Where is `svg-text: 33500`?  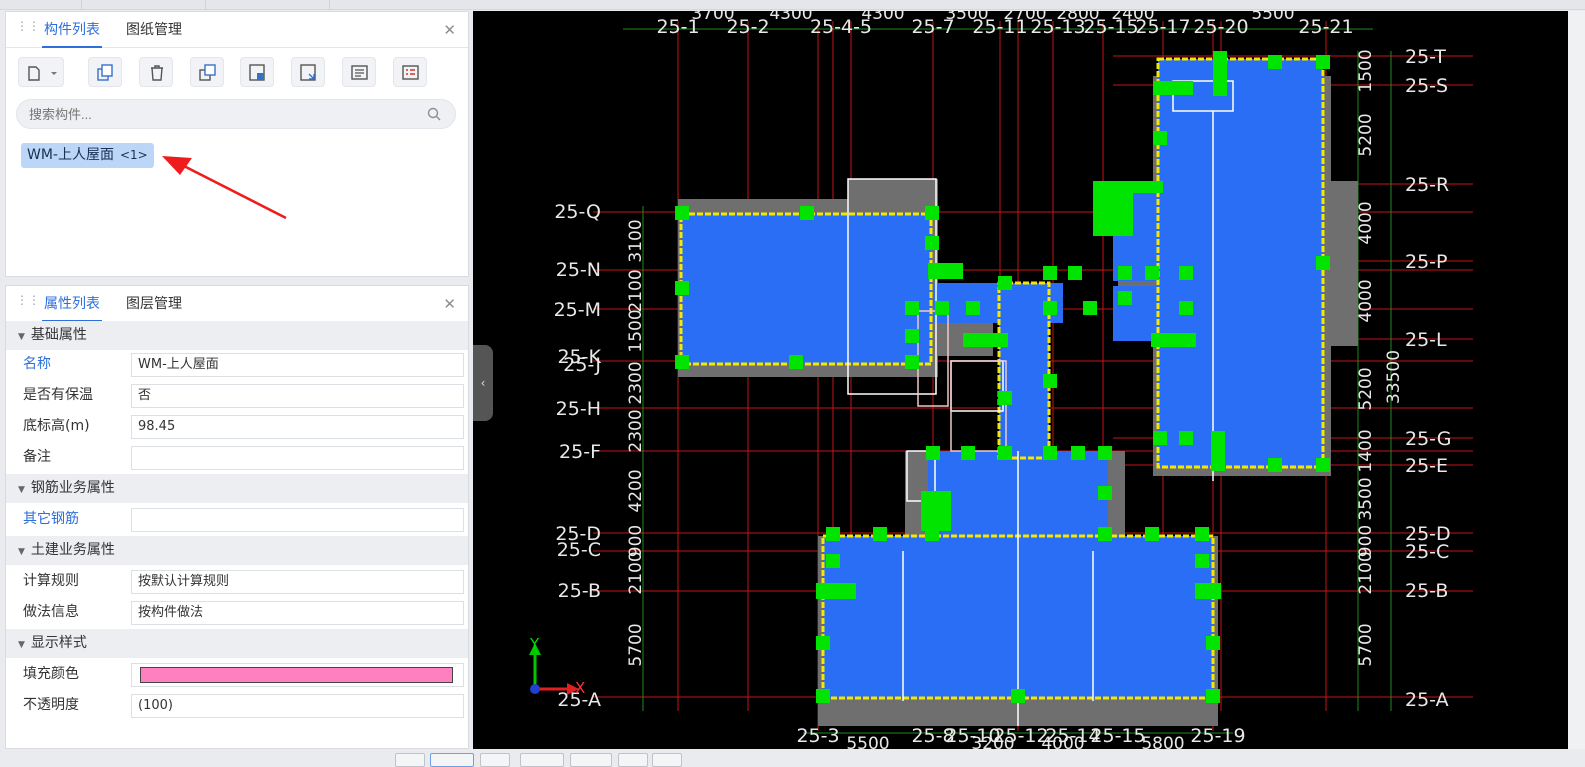
svg-text: 33500 is located at coordinates (1394, 377).